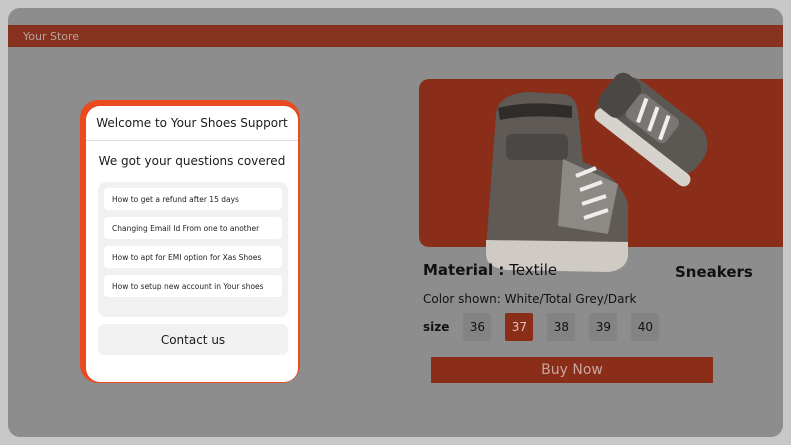 The height and width of the screenshot is (445, 791). I want to click on support-title: Welcome to Your Shoes Support, so click(192, 123).